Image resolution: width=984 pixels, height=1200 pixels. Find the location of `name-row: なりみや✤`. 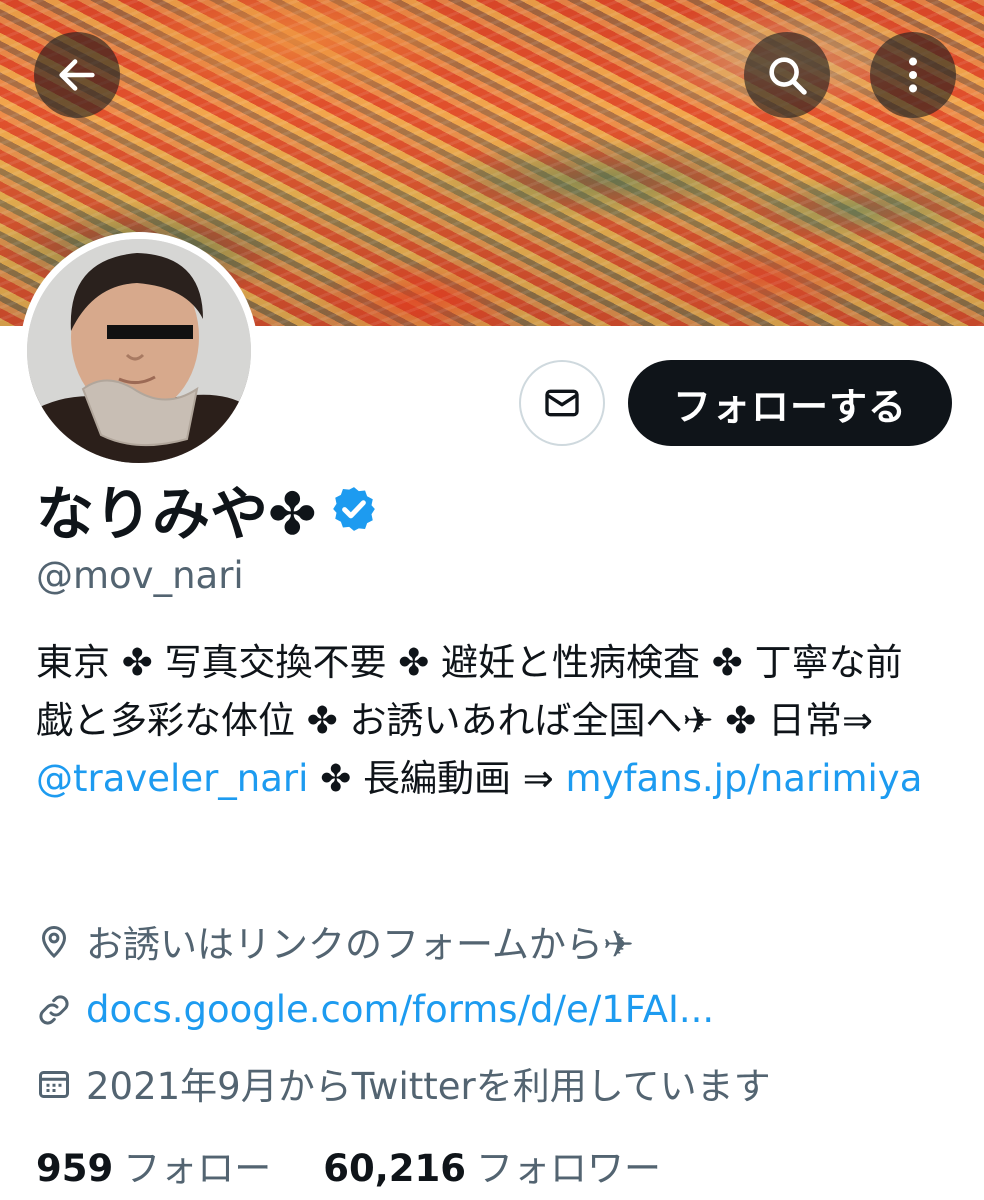

name-row: なりみや✤ is located at coordinates (207, 510).